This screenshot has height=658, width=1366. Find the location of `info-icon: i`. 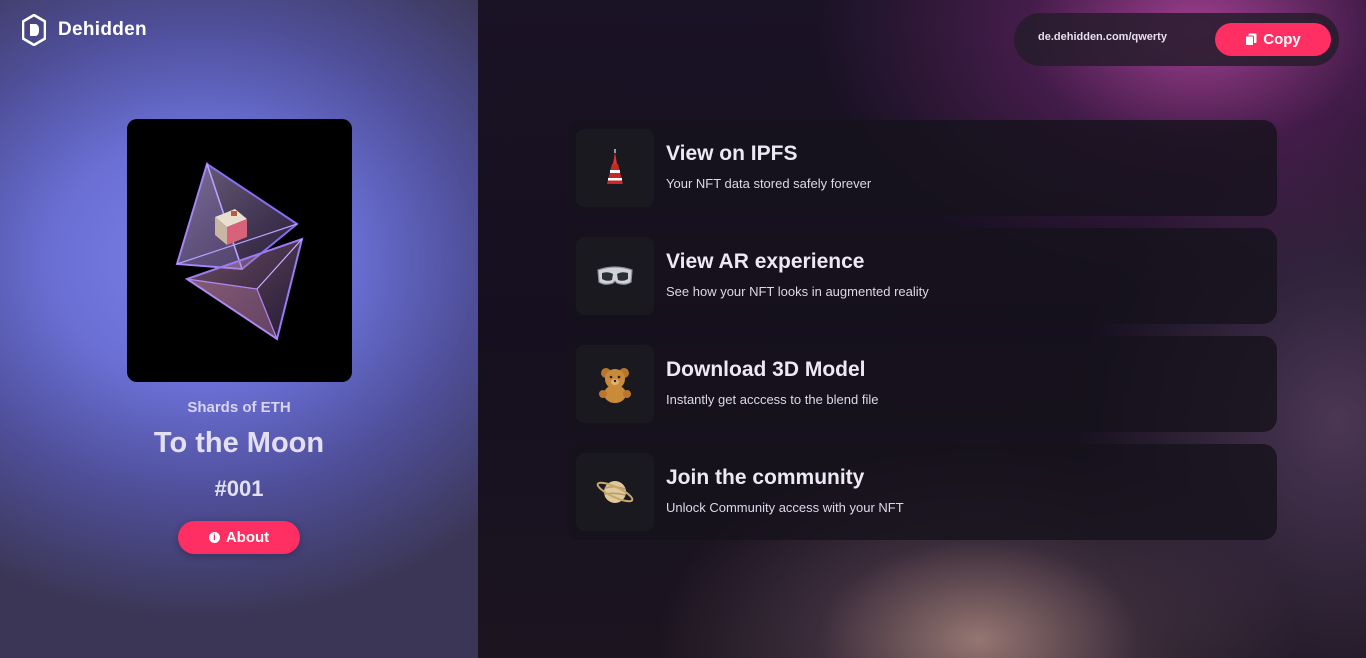

info-icon: i is located at coordinates (214, 537).